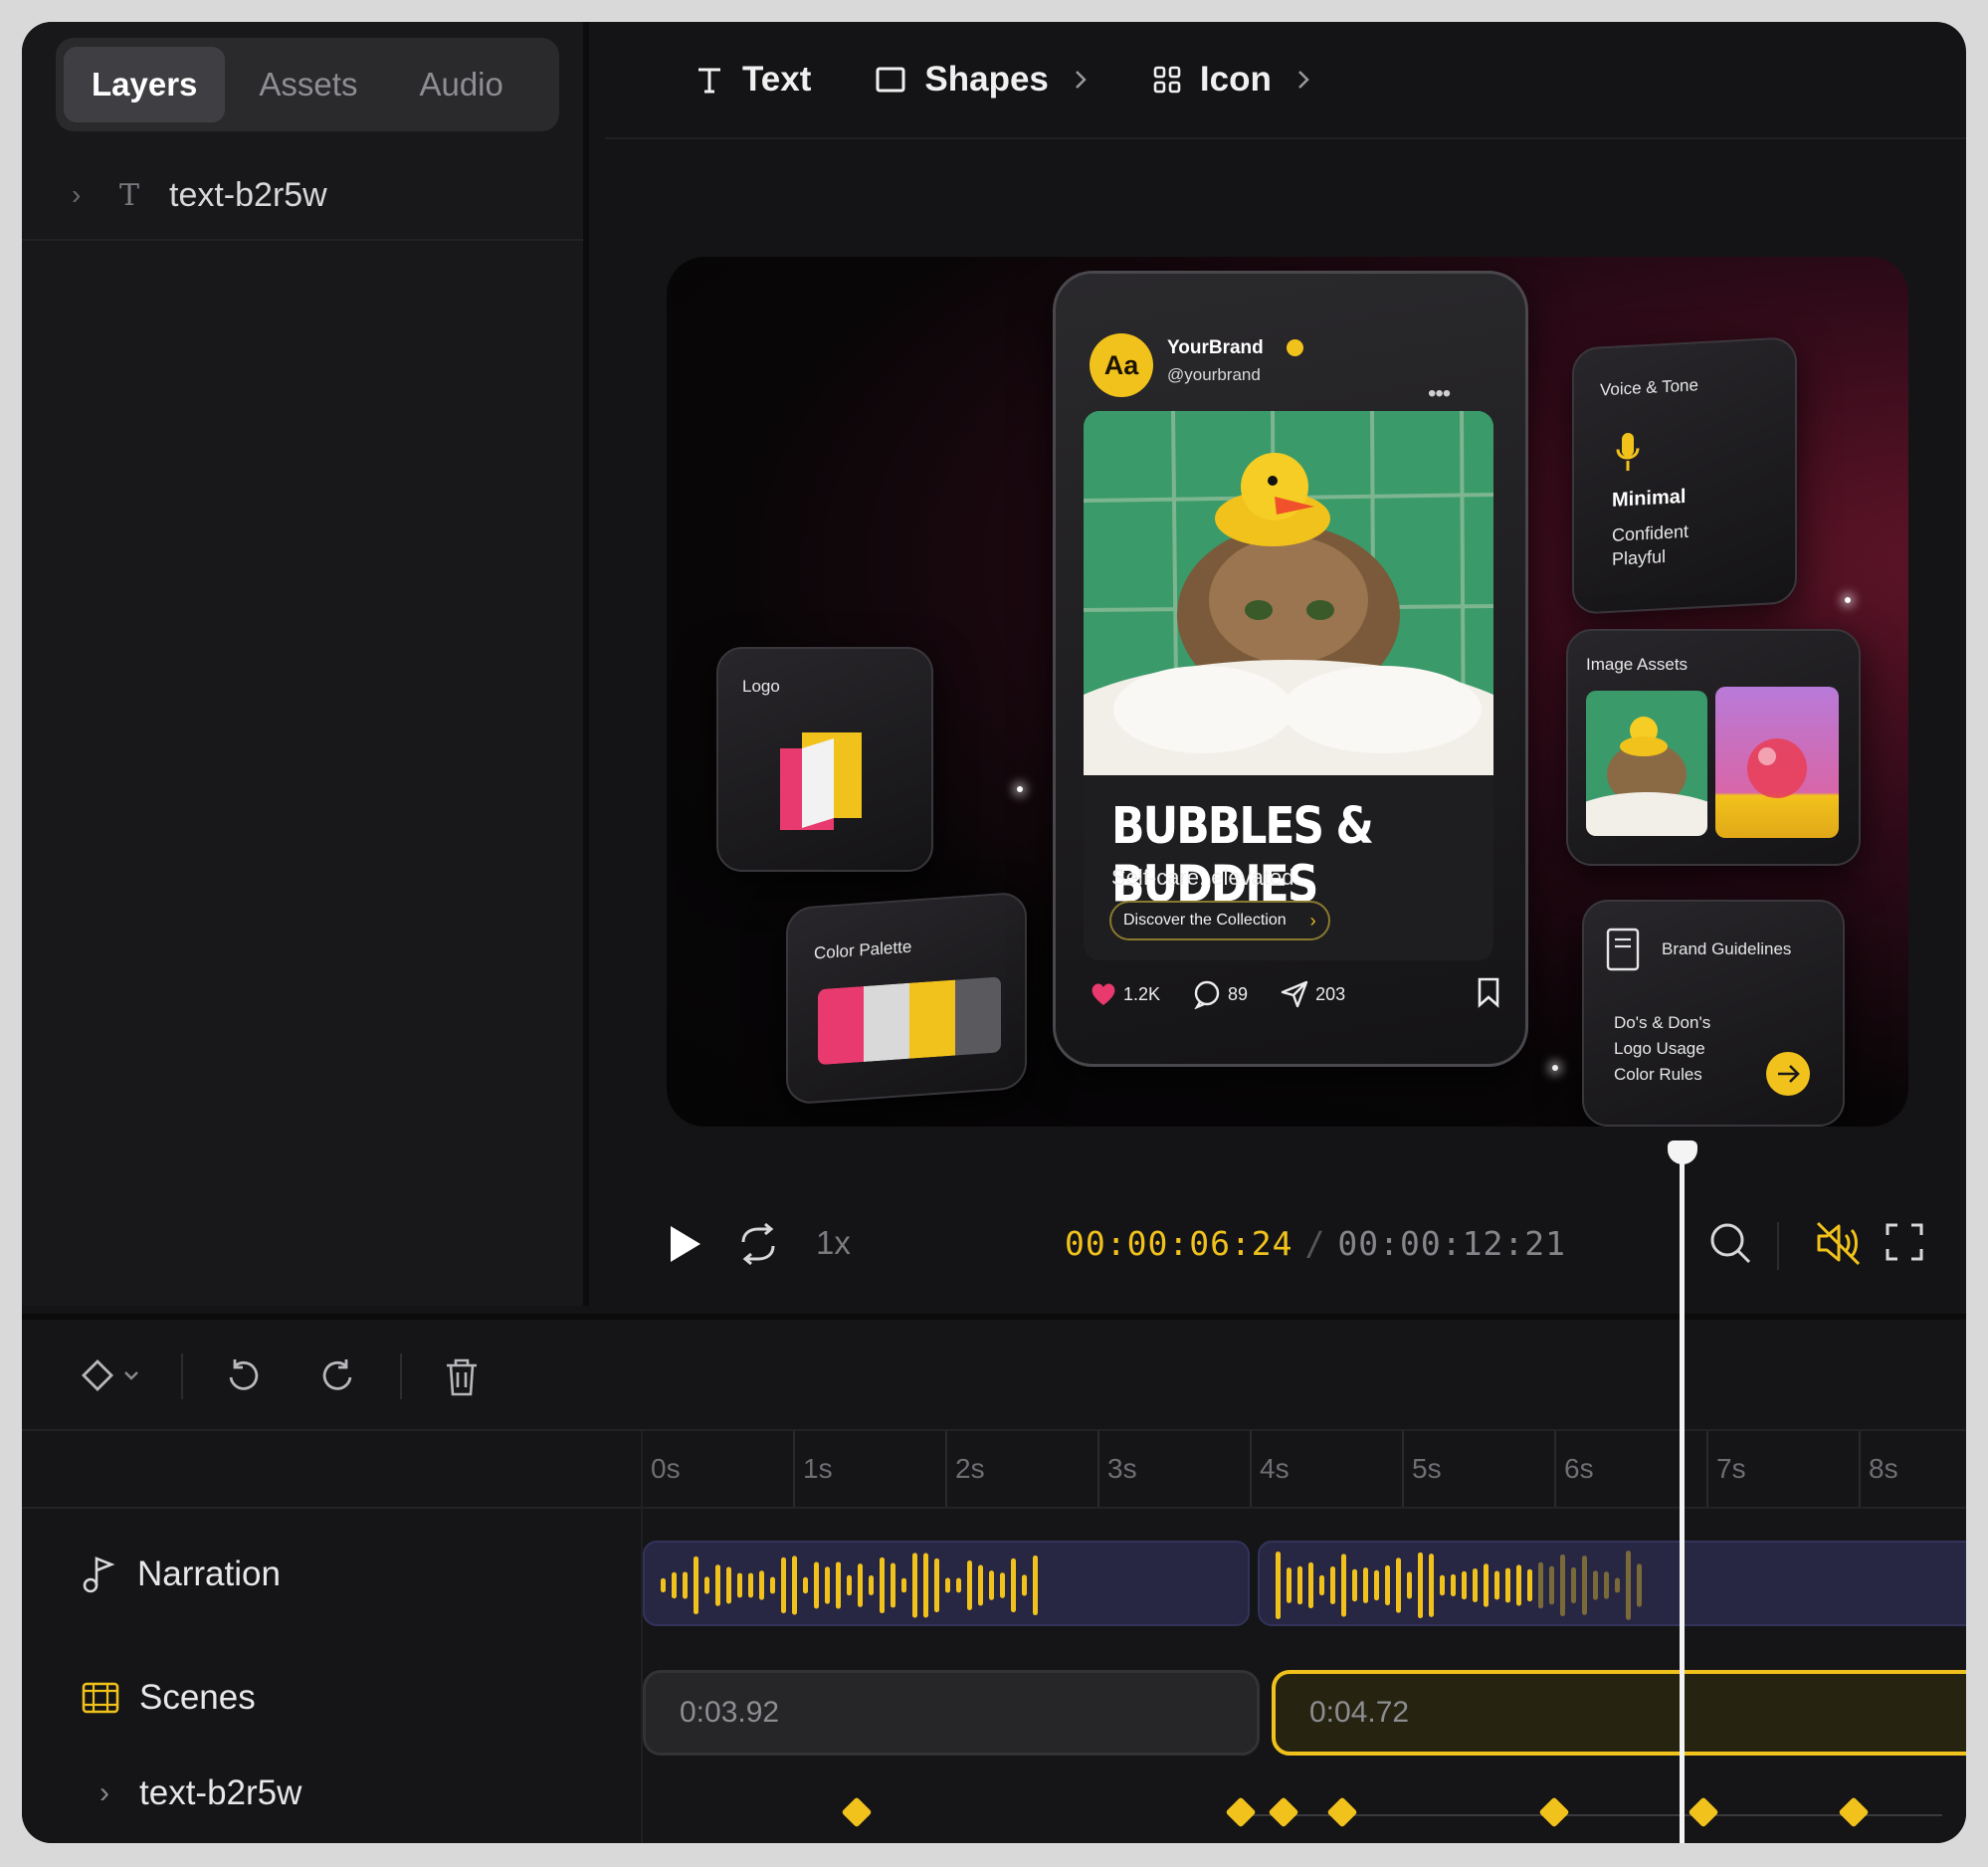 This screenshot has height=1867, width=1988. I want to click on divider, so click(1778, 1246).